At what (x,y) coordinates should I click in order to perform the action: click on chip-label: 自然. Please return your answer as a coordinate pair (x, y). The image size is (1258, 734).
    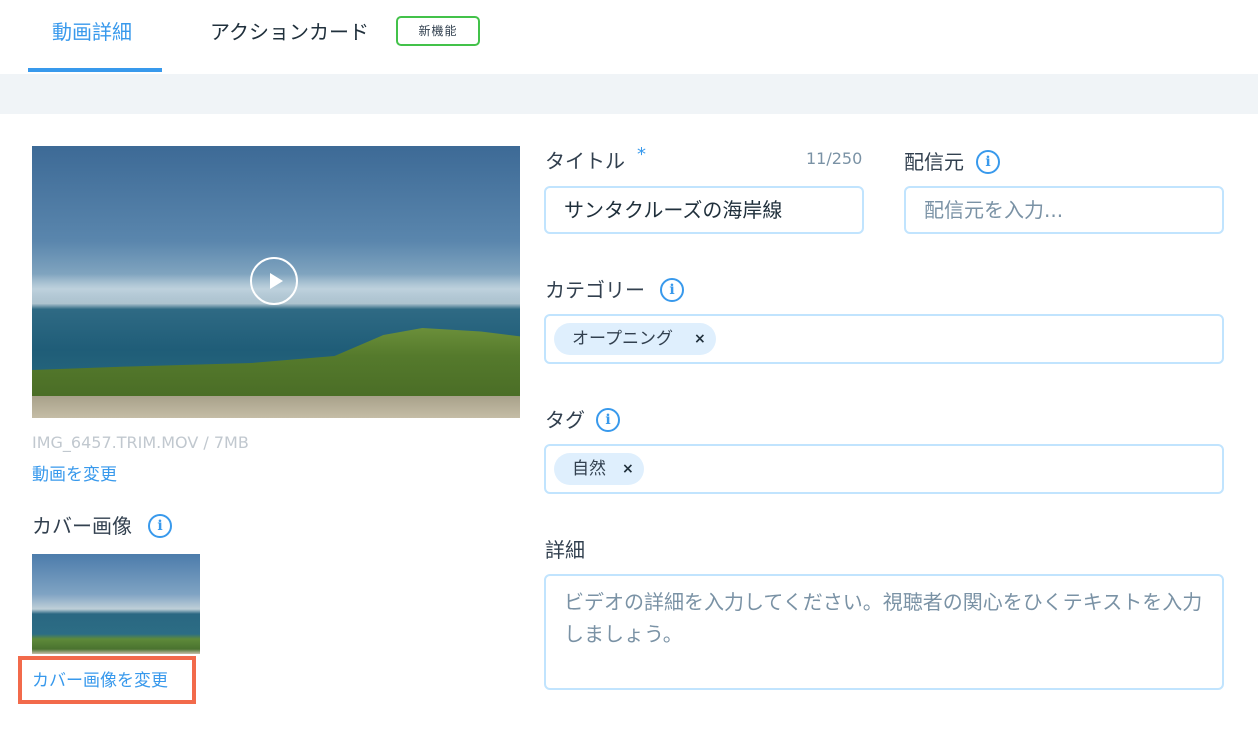
    Looking at the image, I should click on (589, 469).